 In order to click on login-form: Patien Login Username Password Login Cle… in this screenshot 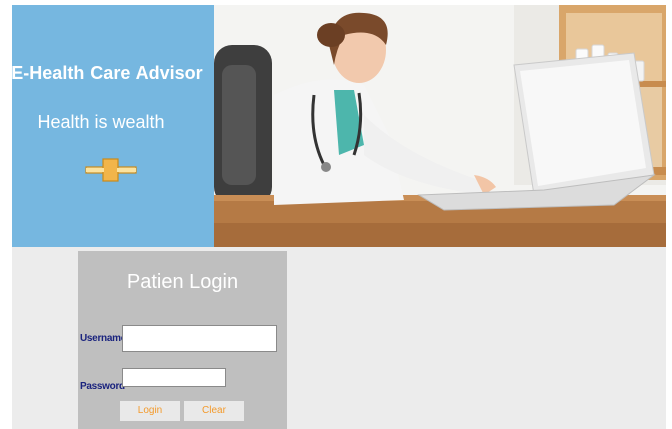, I will do `click(182, 340)`.